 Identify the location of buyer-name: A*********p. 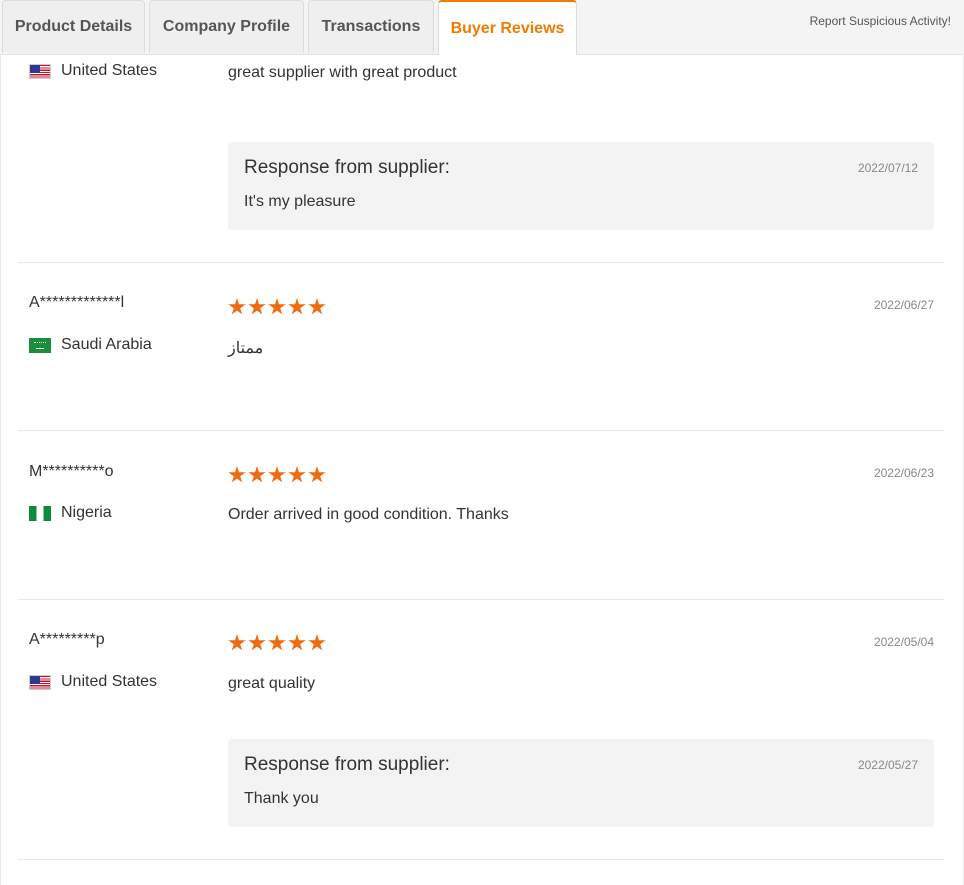
(67, 639).